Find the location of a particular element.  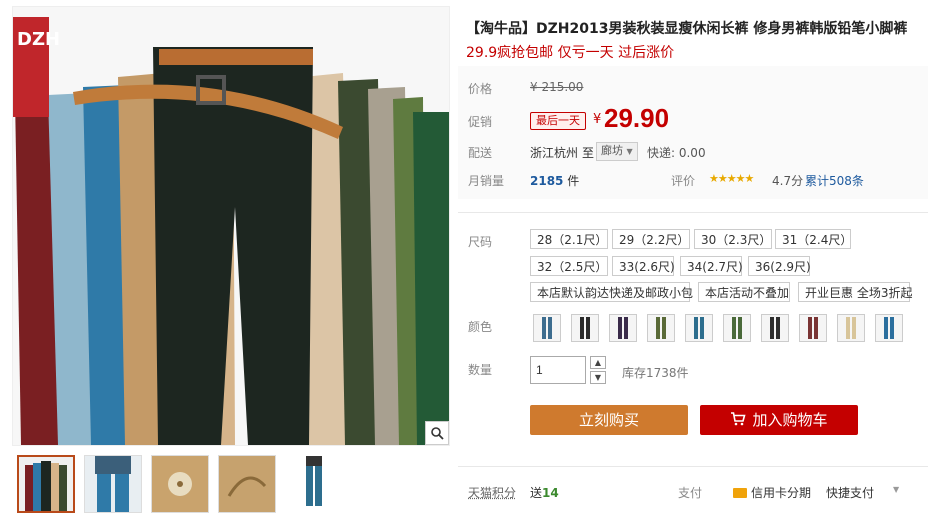

rating-label: 评价 is located at coordinates (683, 181).